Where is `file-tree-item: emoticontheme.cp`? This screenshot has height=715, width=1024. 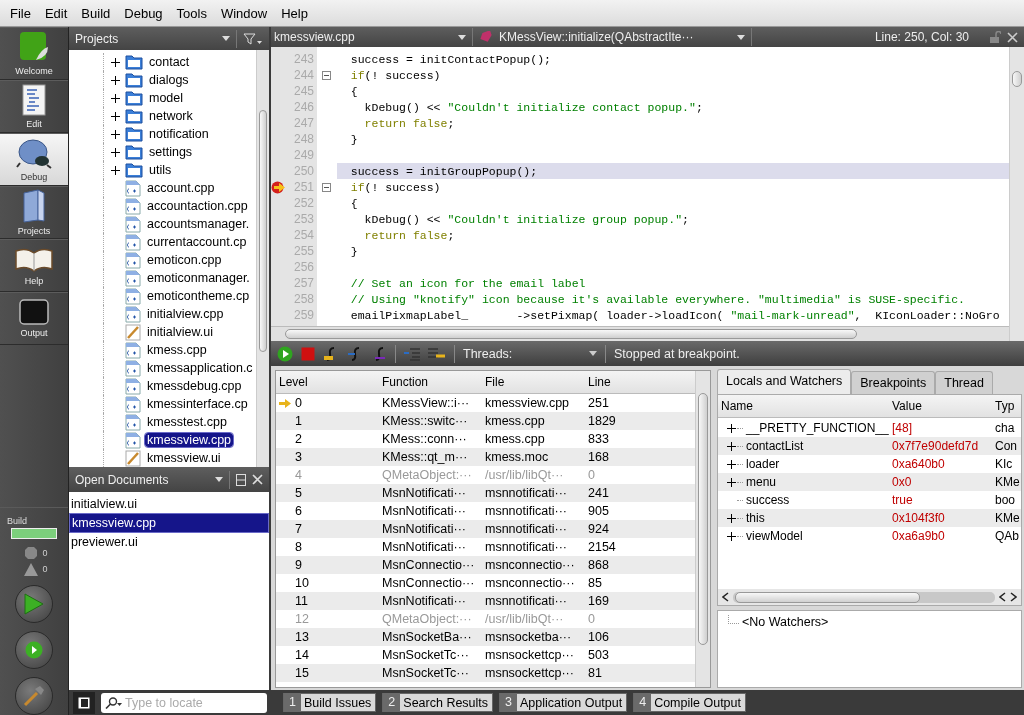 file-tree-item: emoticontheme.cp is located at coordinates (198, 296).